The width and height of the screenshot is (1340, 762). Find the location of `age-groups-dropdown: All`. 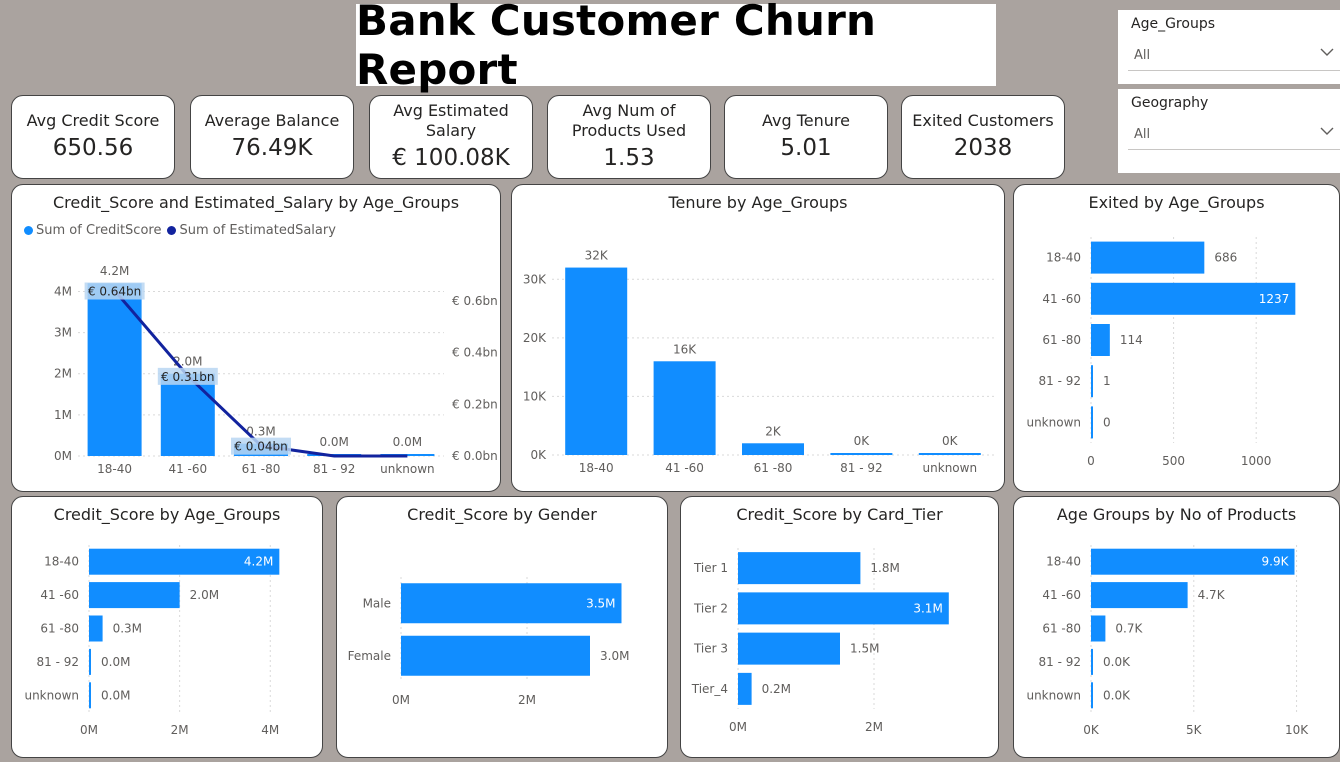

age-groups-dropdown: All is located at coordinates (1234, 56).